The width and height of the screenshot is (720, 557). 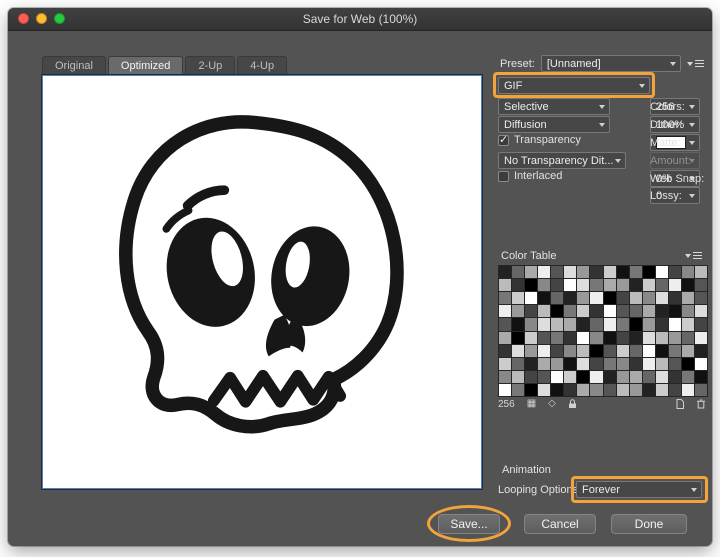 I want to click on color-table-grid, so click(x=603, y=331).